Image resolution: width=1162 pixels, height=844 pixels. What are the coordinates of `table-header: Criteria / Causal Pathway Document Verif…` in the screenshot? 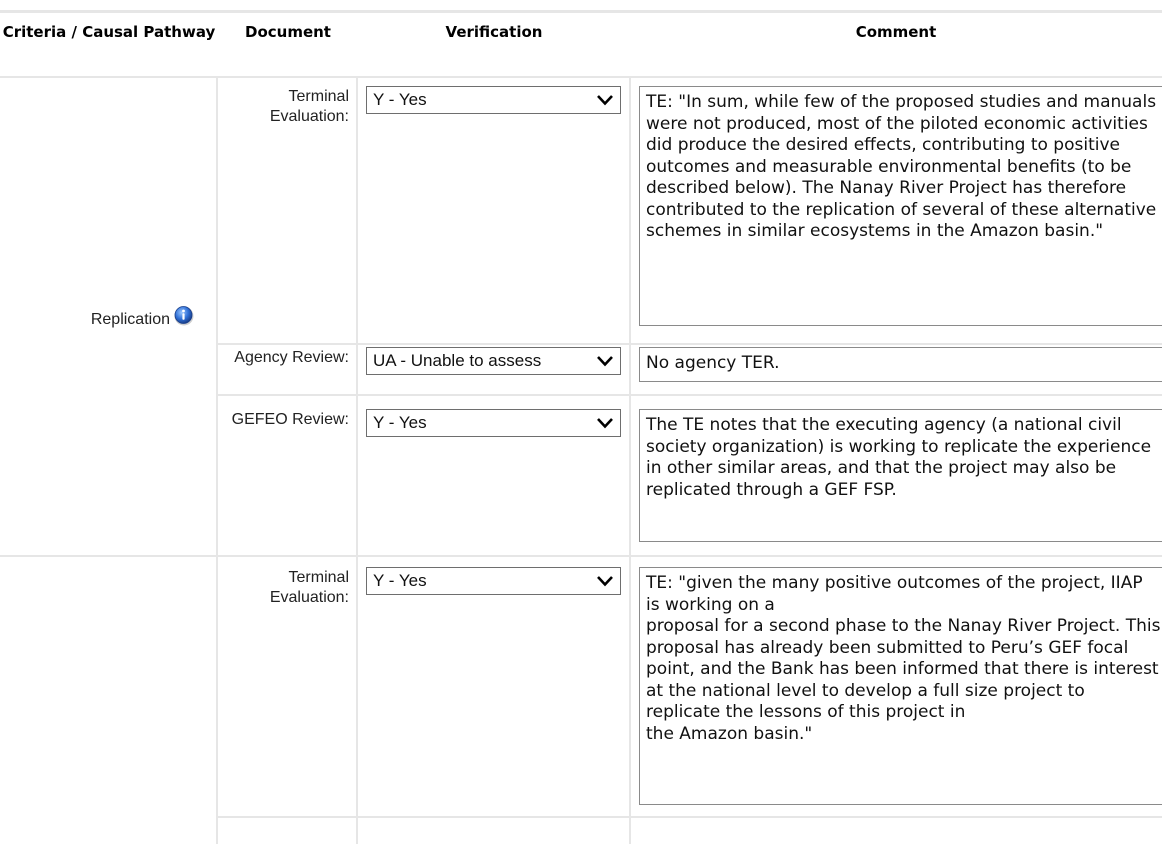 It's located at (581, 44).